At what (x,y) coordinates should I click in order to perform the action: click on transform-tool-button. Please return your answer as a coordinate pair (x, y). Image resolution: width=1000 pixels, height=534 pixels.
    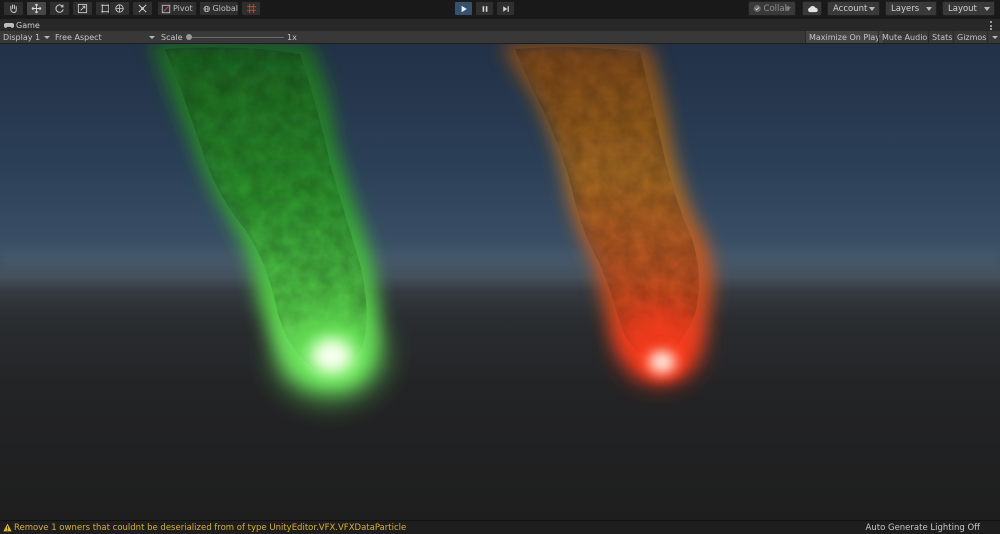
    Looking at the image, I should click on (119, 8).